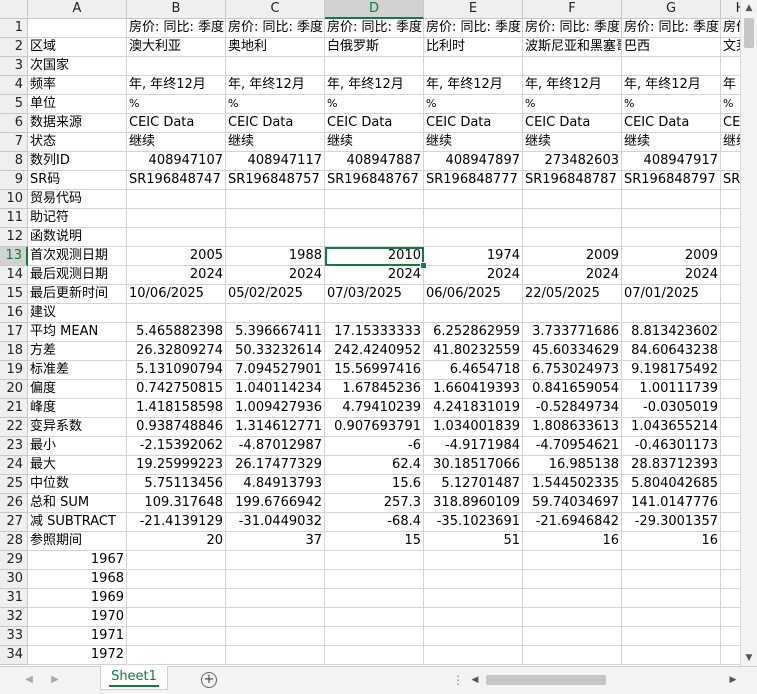 Image resolution: width=757 pixels, height=694 pixels. Describe the element at coordinates (572, 275) in the screenshot. I see `cell-f14: 2024` at that location.